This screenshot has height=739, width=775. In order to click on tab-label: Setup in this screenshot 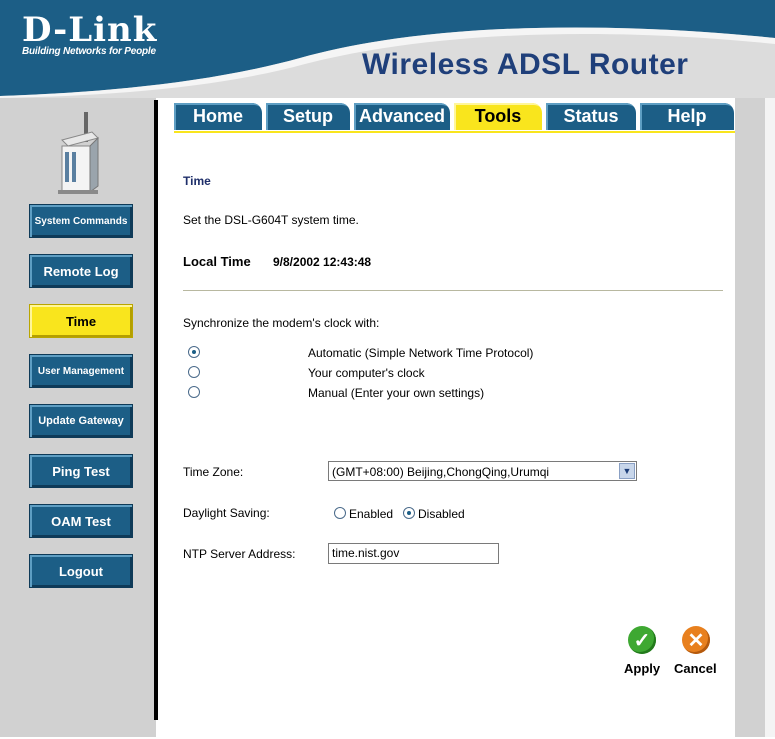, I will do `click(307, 116)`.